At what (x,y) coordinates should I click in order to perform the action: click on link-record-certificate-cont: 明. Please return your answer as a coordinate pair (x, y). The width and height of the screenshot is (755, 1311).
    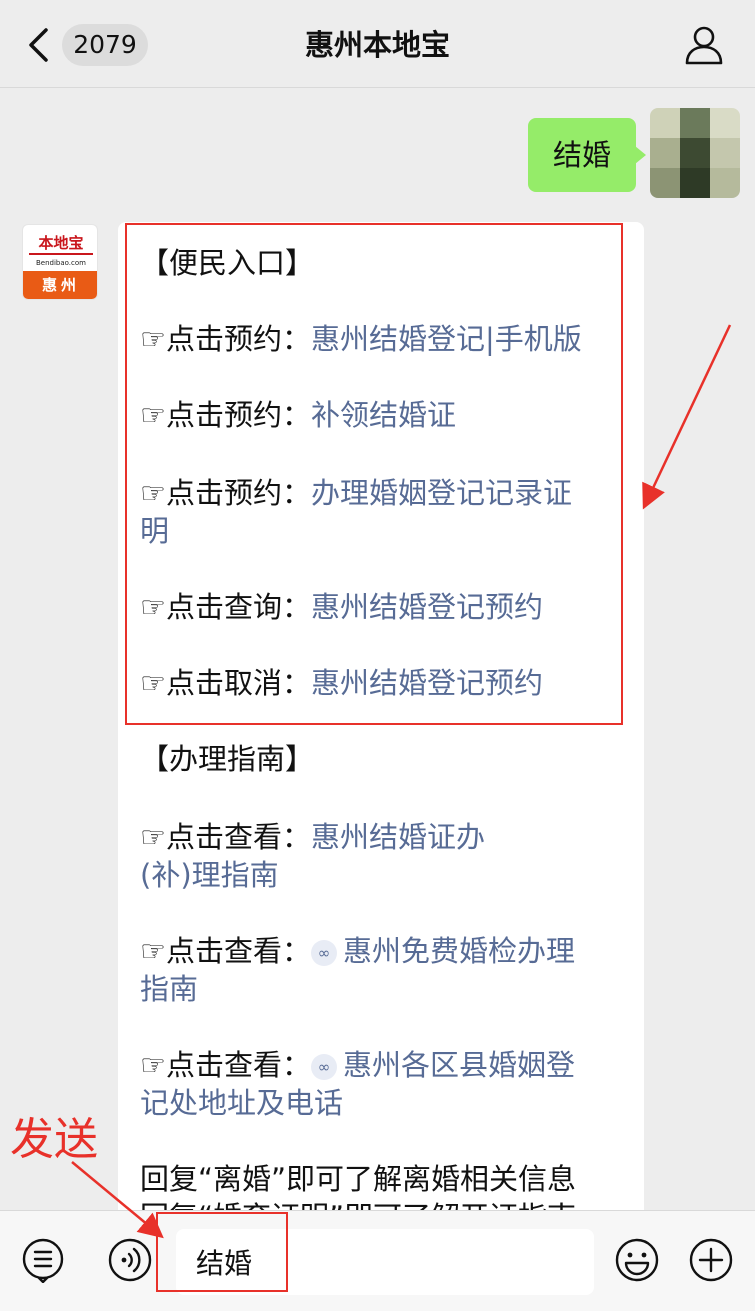
    Looking at the image, I should click on (154, 531).